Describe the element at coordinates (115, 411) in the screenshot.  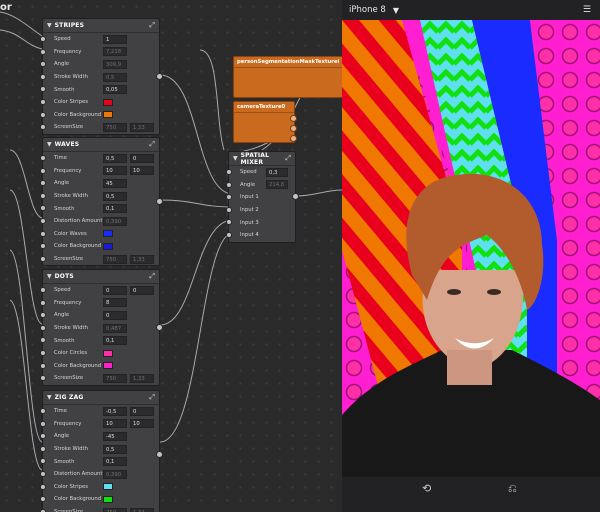
I see `param-value: -0,5` at that location.